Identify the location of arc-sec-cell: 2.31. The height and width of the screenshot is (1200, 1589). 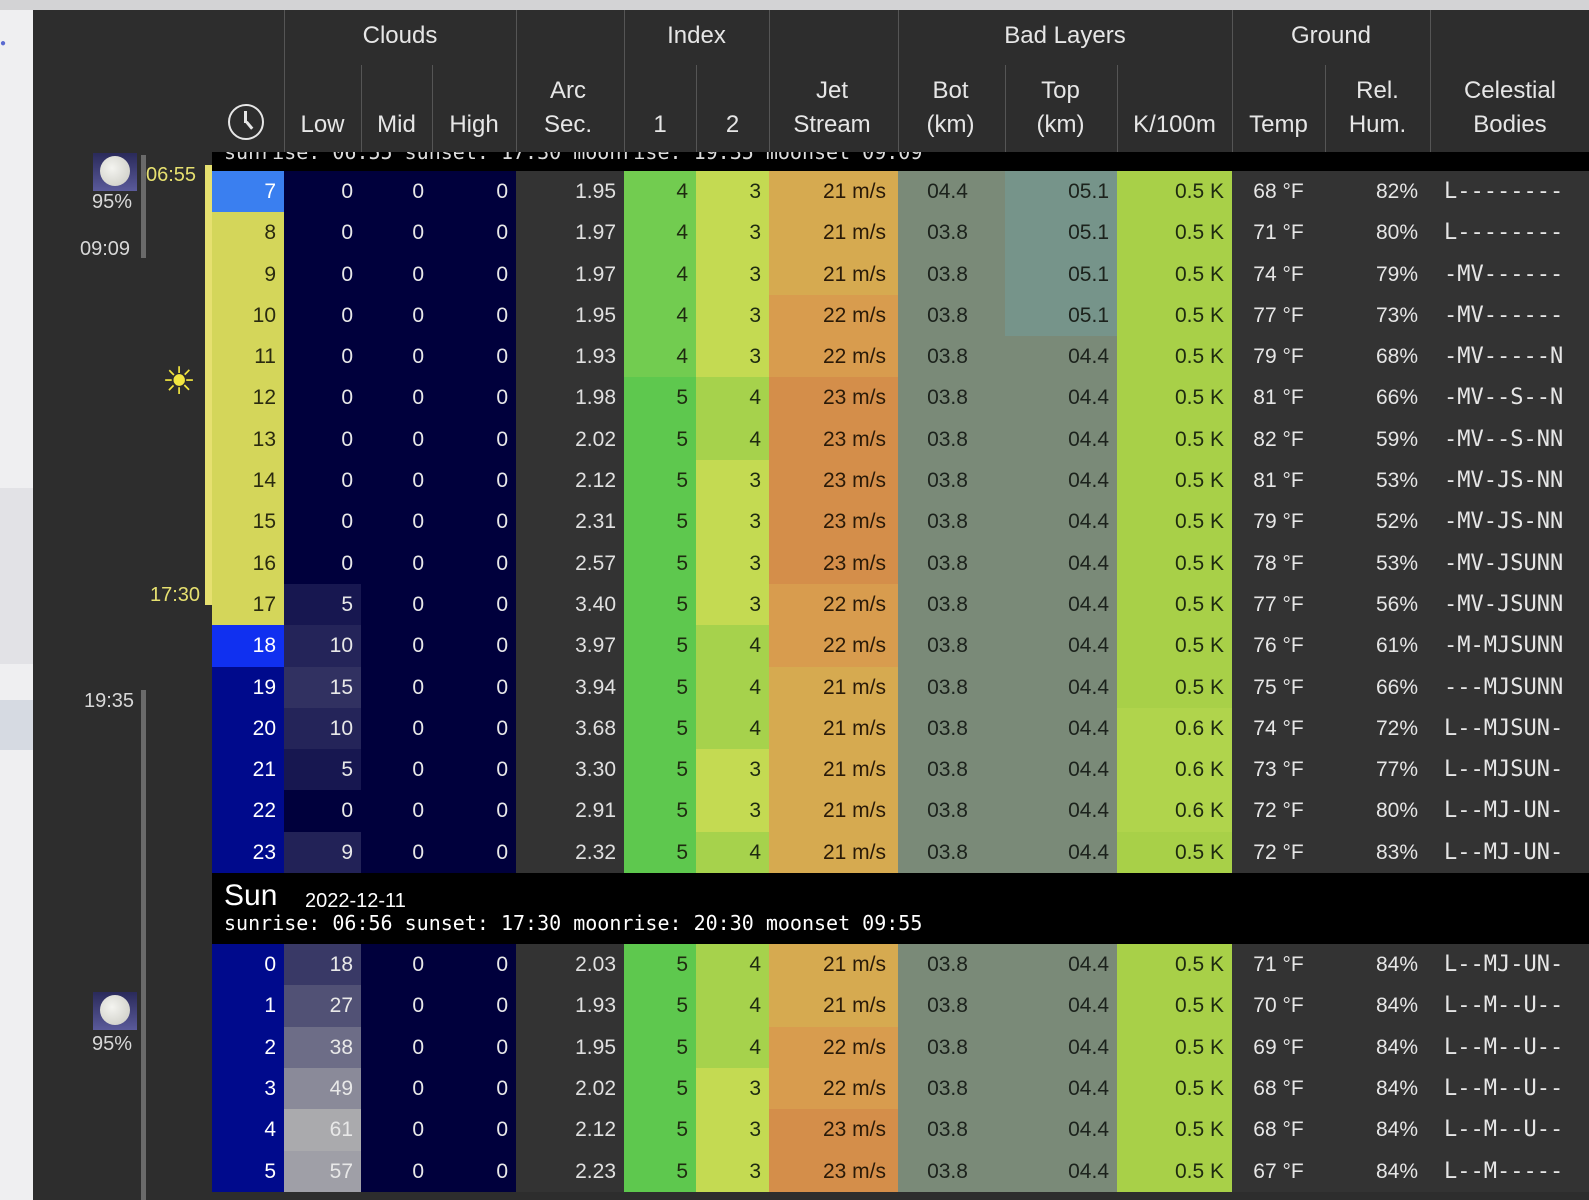
(570, 522).